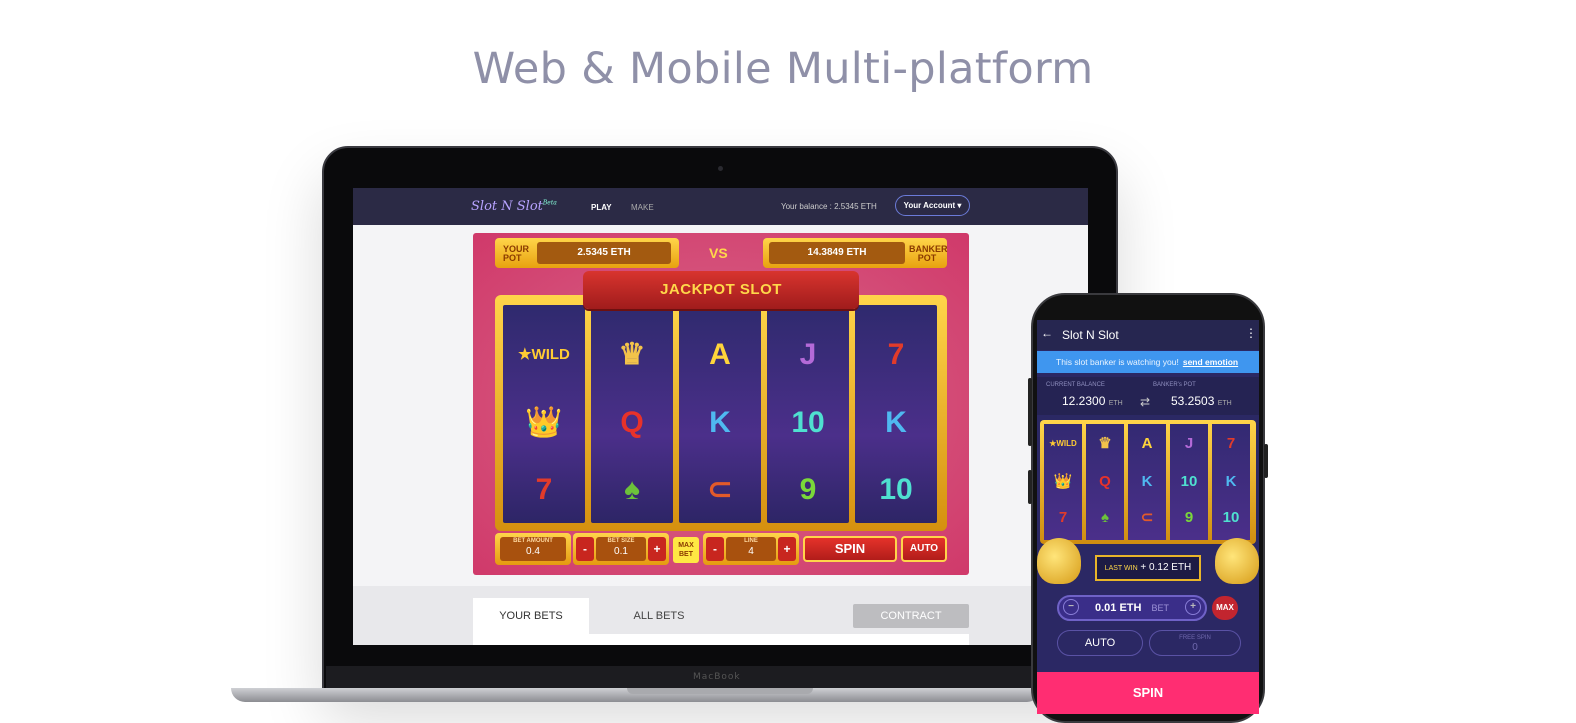 The width and height of the screenshot is (1576, 723). What do you see at coordinates (717, 677) in the screenshot?
I see `laptop-brand: MacBook` at bounding box center [717, 677].